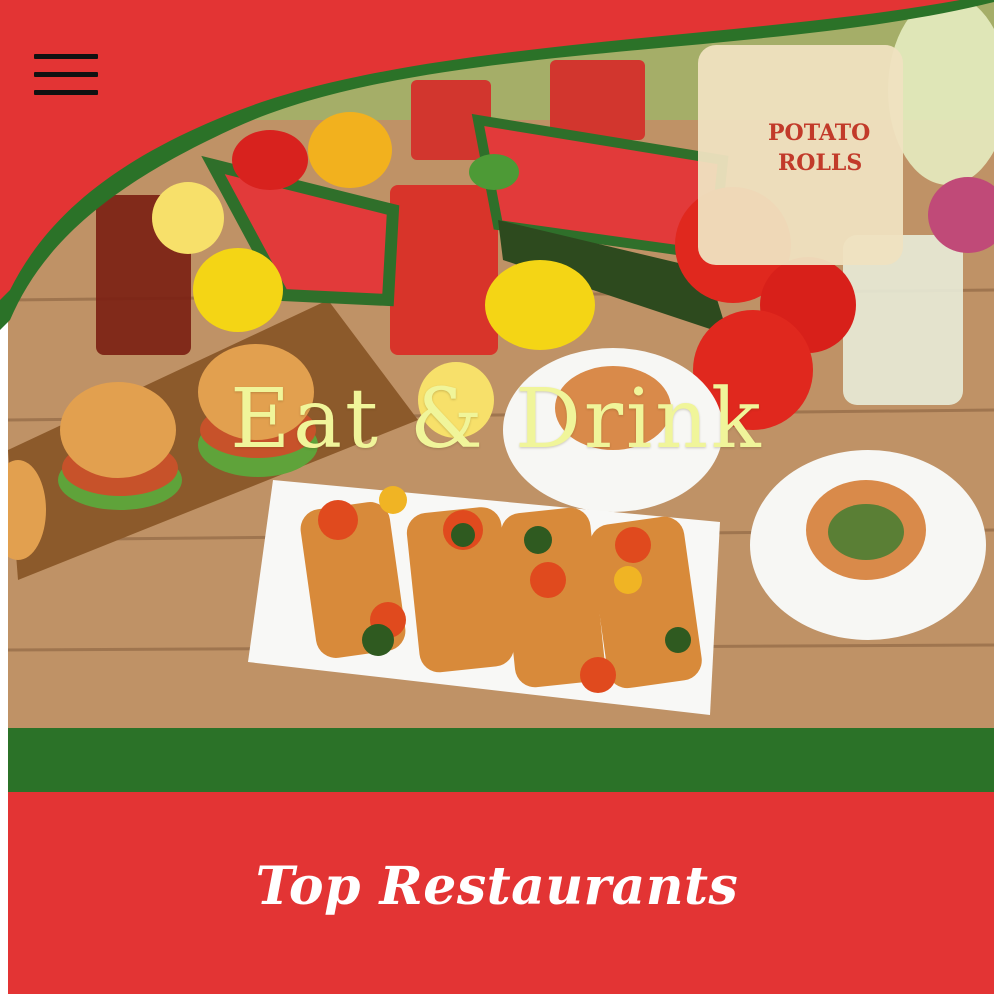 The height and width of the screenshot is (994, 994). I want to click on section-title: Top Restaurants, so click(497, 886).